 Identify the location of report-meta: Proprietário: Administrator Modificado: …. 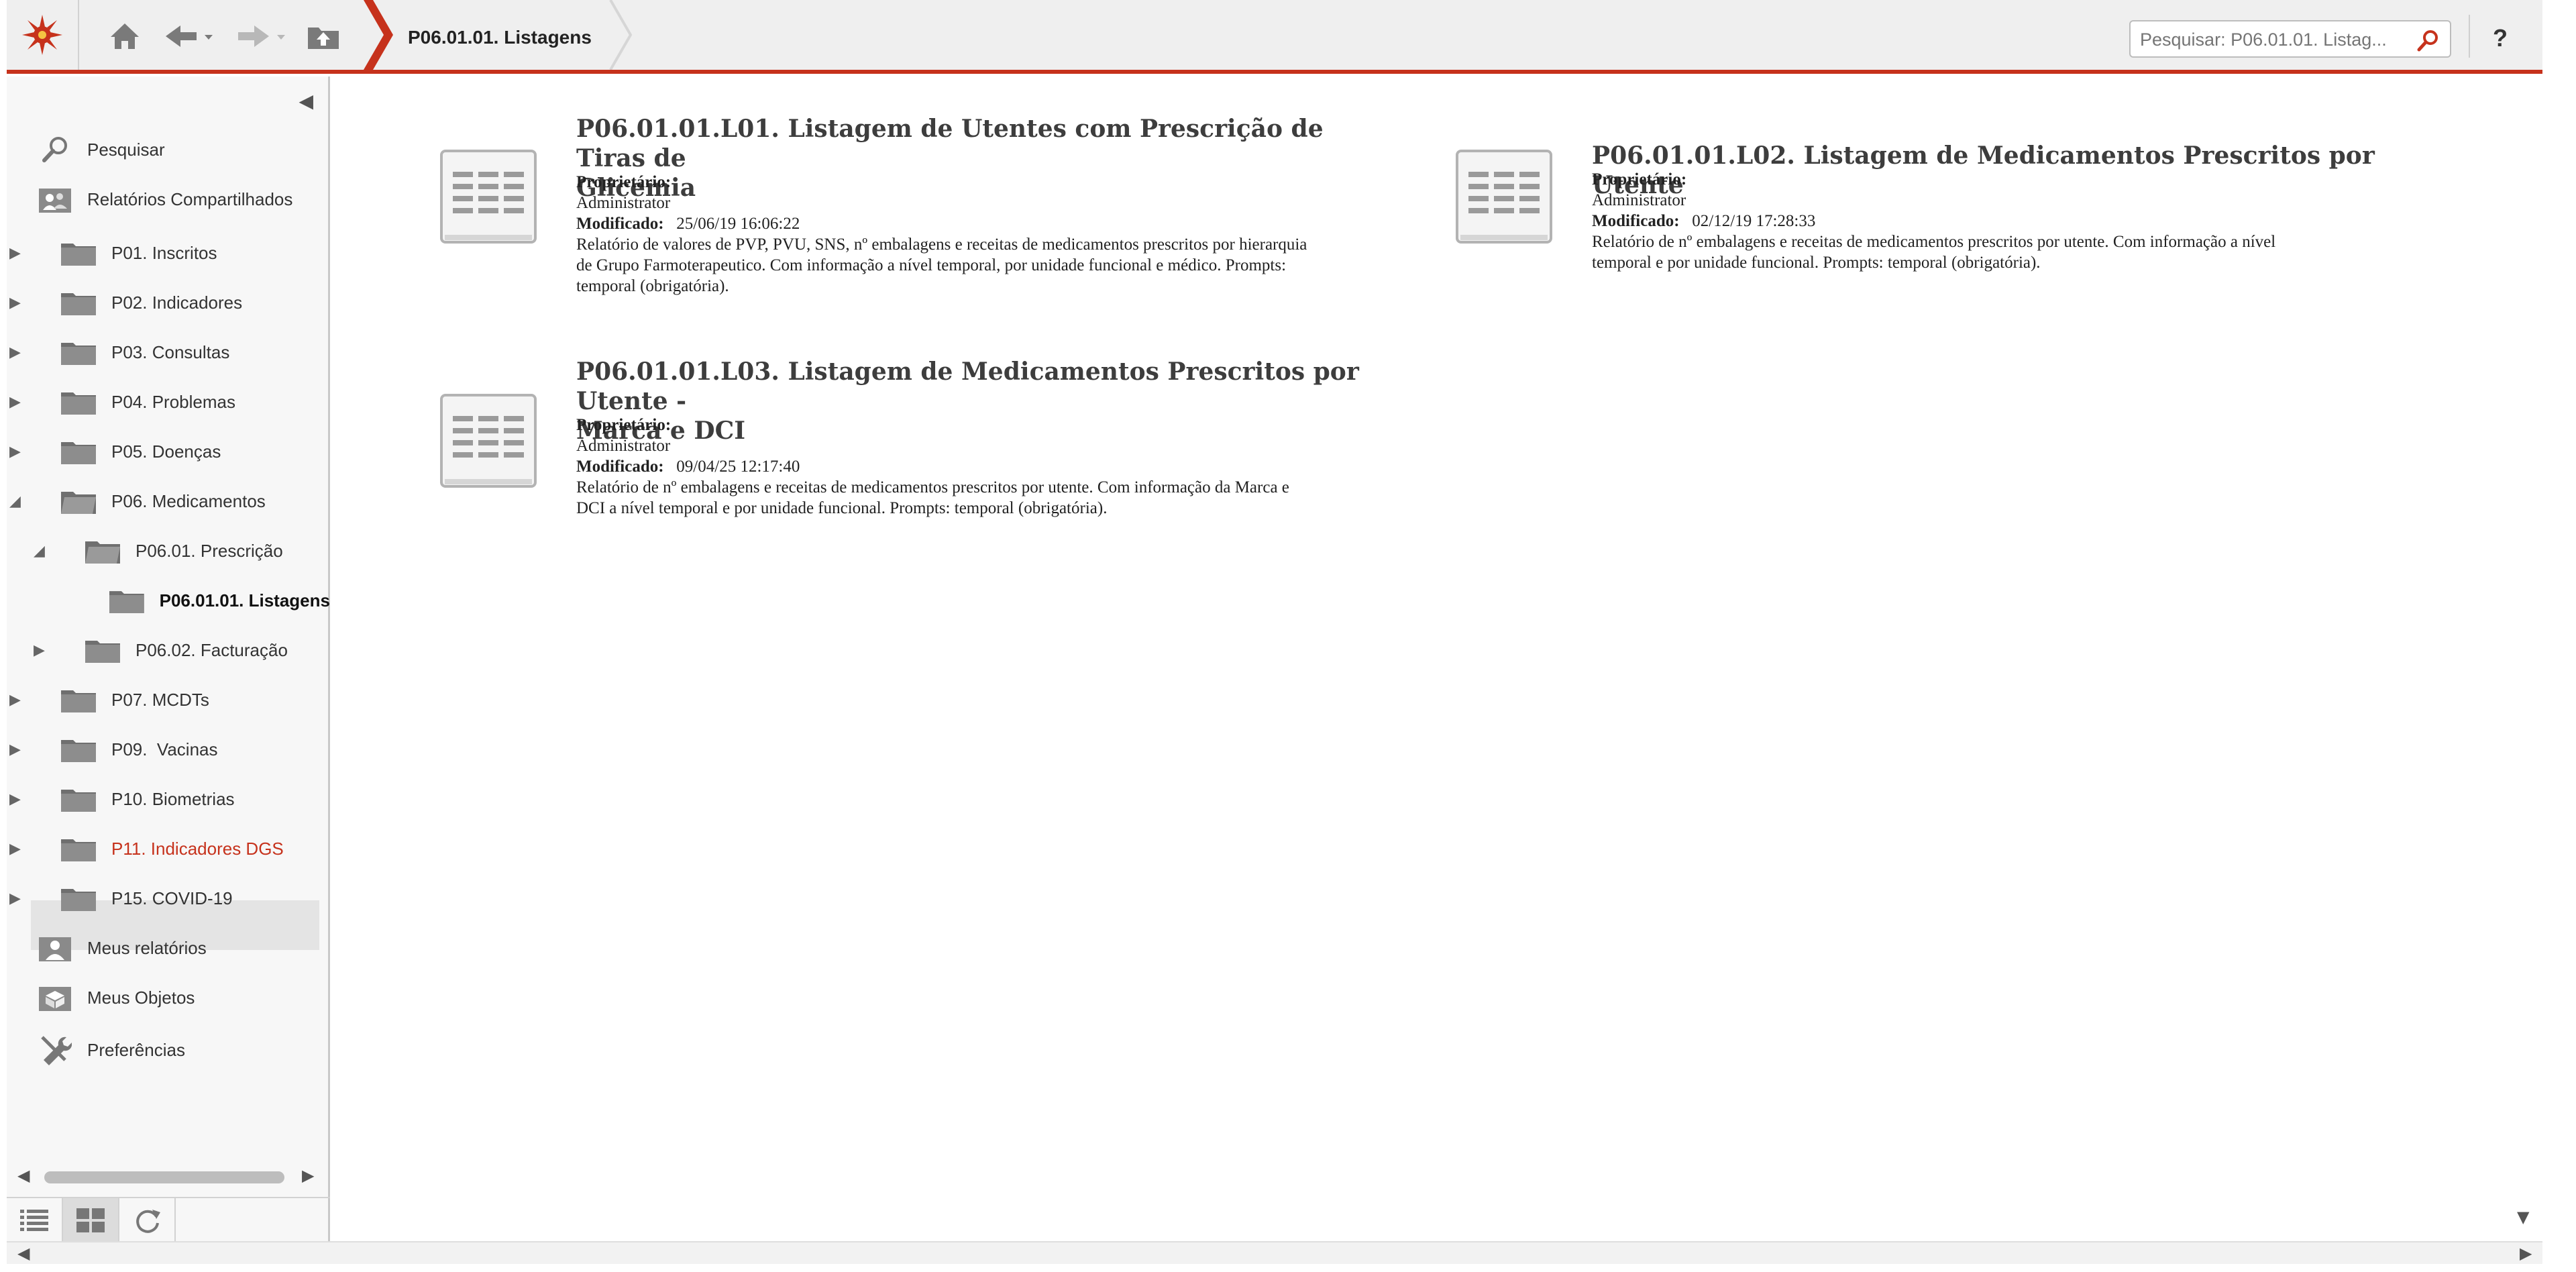
(688, 446).